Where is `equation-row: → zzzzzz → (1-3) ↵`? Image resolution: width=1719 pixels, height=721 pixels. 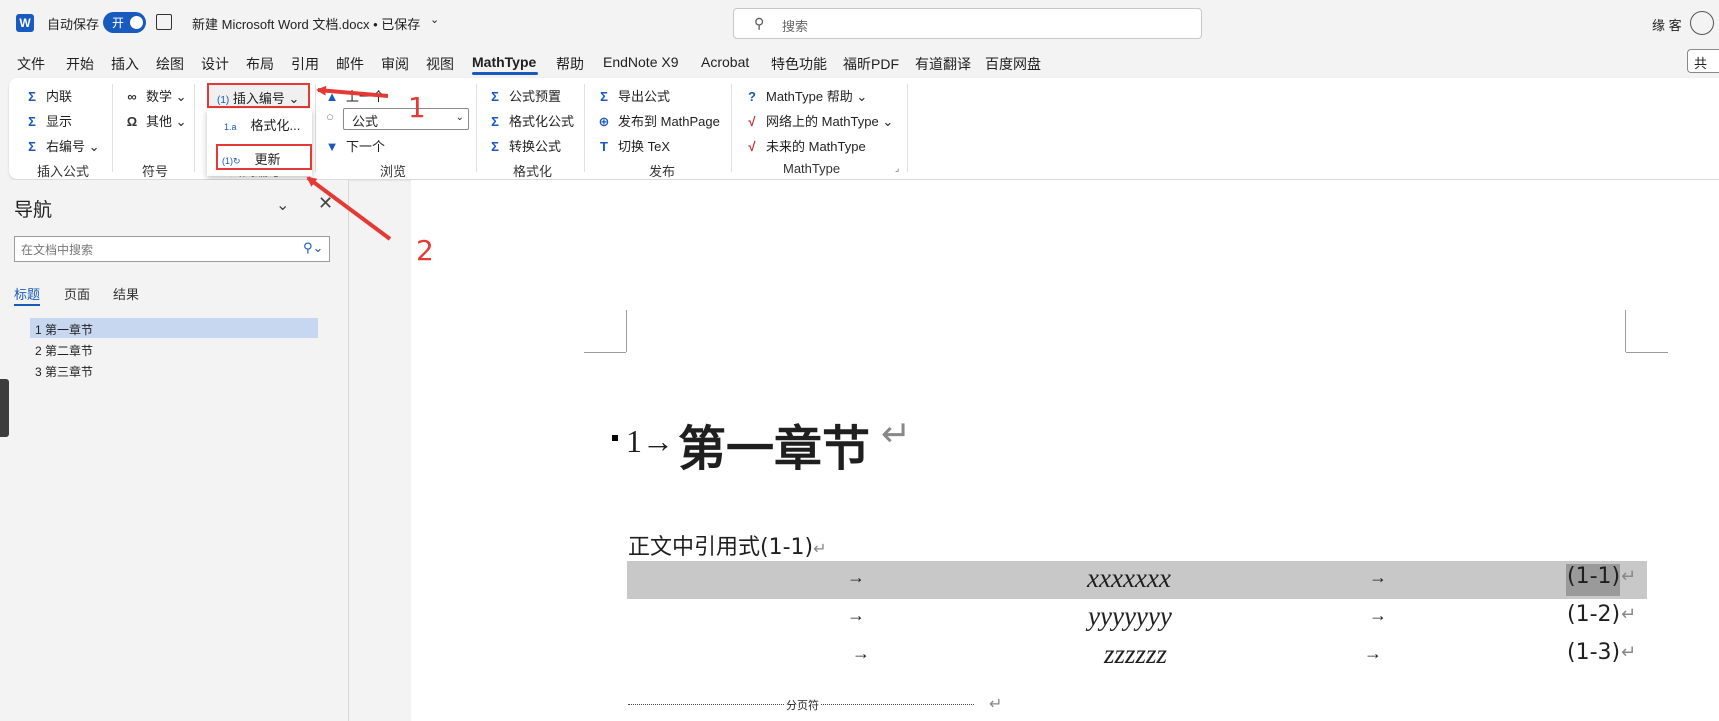
equation-row: → zzzzzz → (1-3) ↵ is located at coordinates (1137, 656).